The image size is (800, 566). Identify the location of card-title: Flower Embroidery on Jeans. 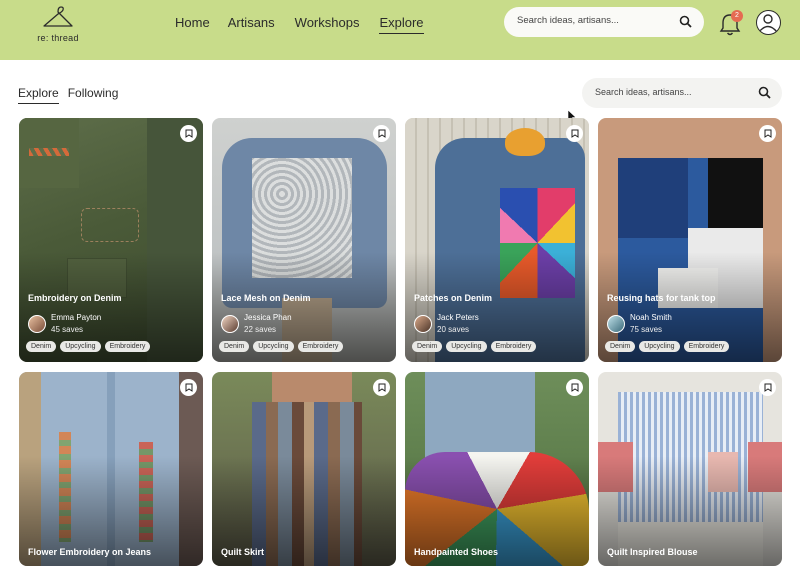
(90, 552).